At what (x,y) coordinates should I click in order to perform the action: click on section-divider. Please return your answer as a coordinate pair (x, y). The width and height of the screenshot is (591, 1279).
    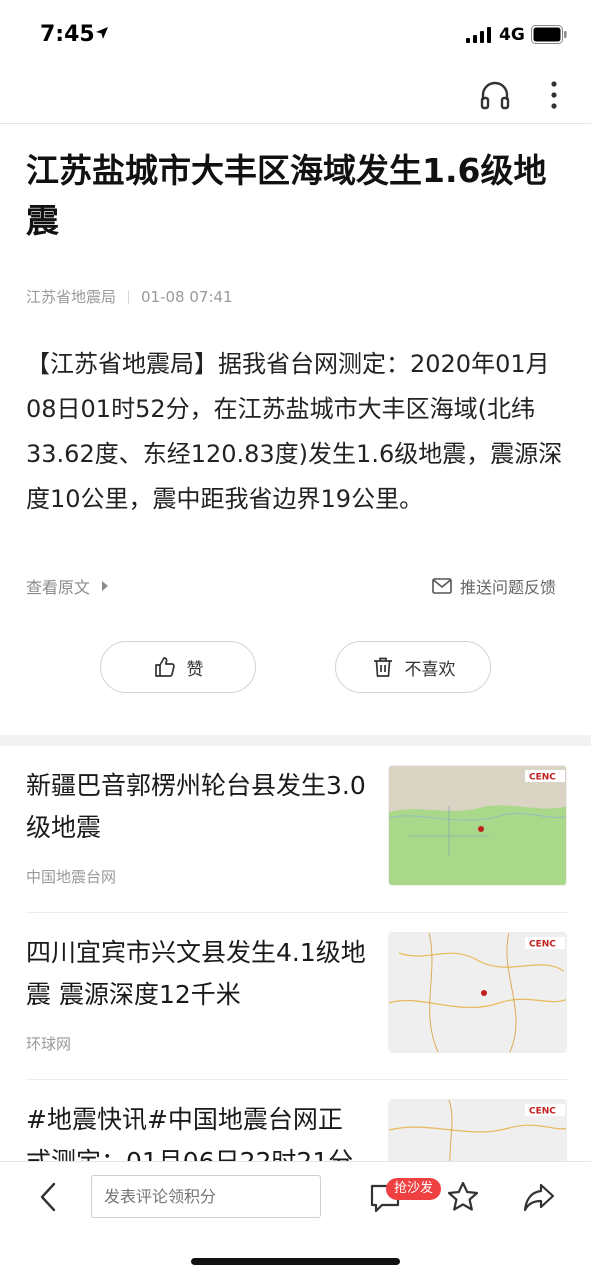
    Looking at the image, I should click on (295, 740).